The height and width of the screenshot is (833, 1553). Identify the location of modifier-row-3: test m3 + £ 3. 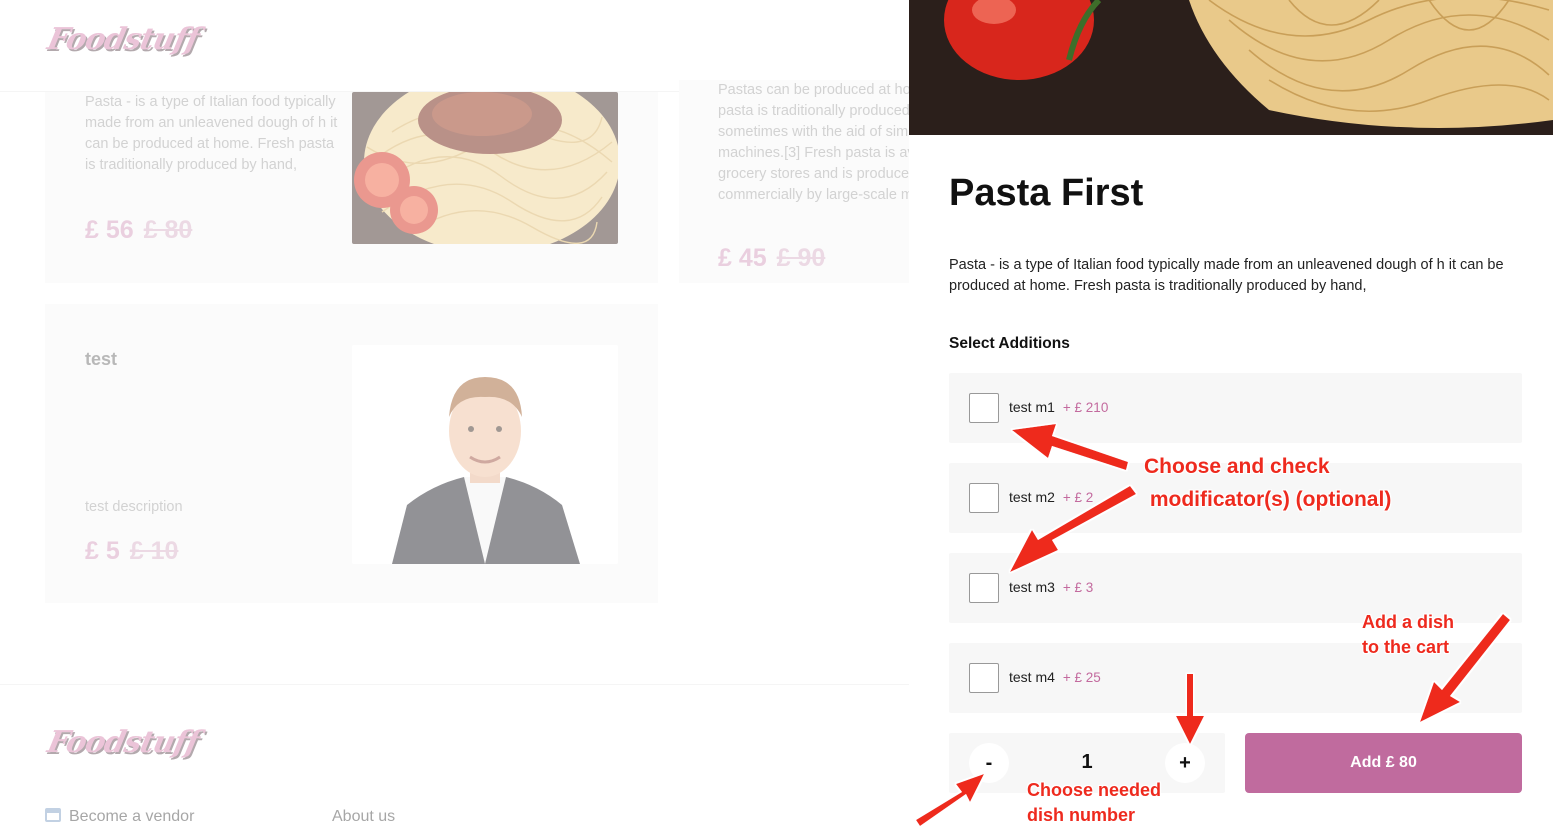
(1235, 588).